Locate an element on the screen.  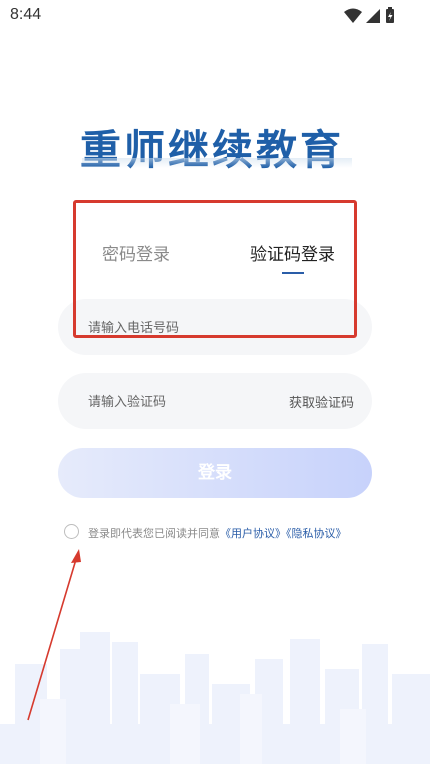
privacy-agreement-link: 《隐私协议》 is located at coordinates (316, 533).